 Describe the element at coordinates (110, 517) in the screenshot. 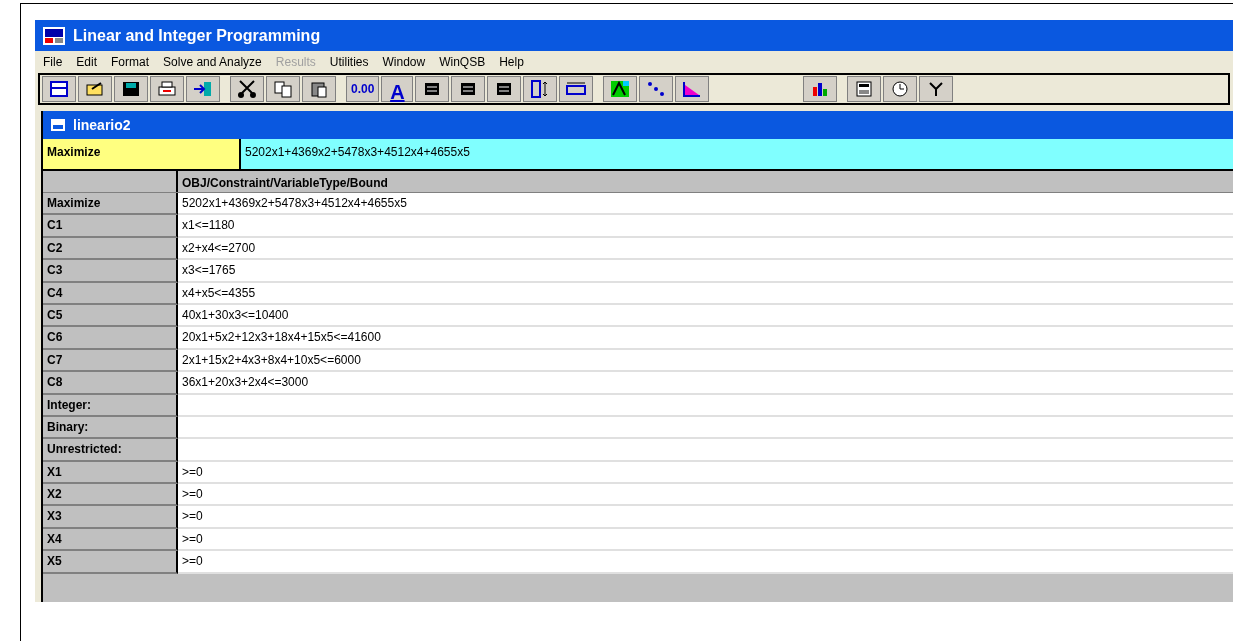

I see `row-header: X3` at that location.